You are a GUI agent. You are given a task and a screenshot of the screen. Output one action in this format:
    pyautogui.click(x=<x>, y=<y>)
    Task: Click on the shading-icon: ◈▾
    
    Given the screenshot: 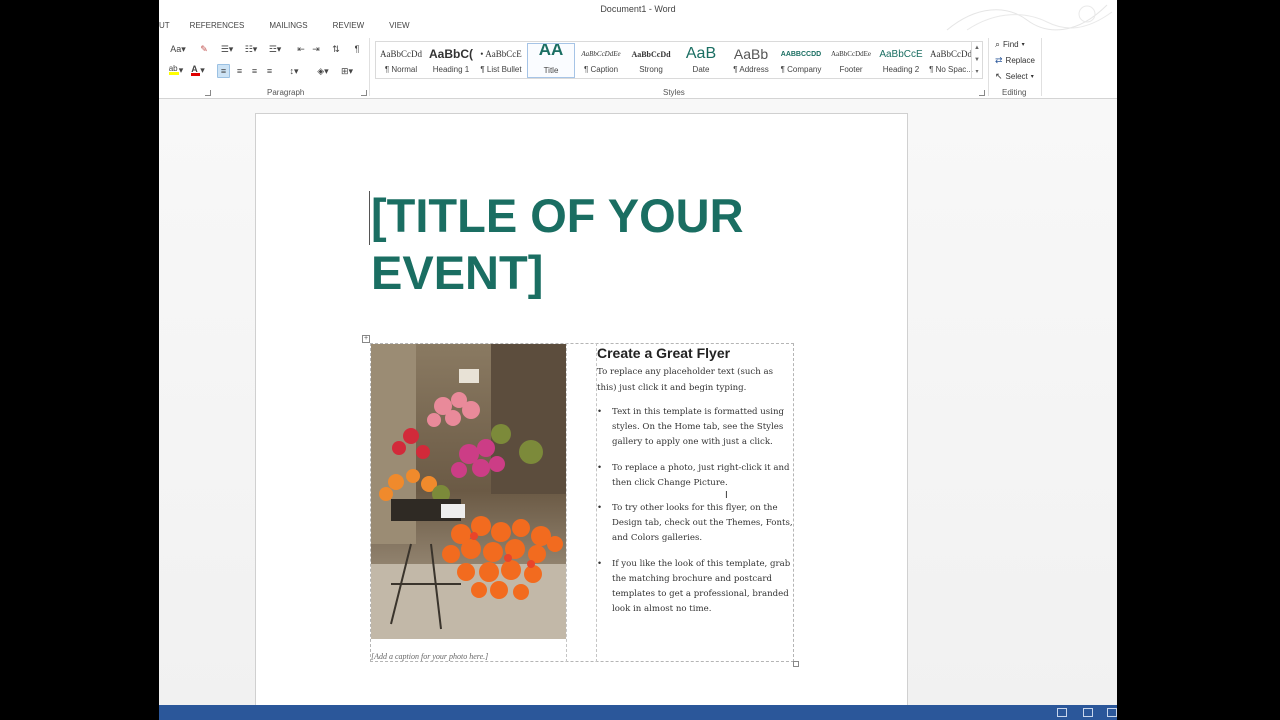 What is the action you would take?
    pyautogui.click(x=323, y=71)
    